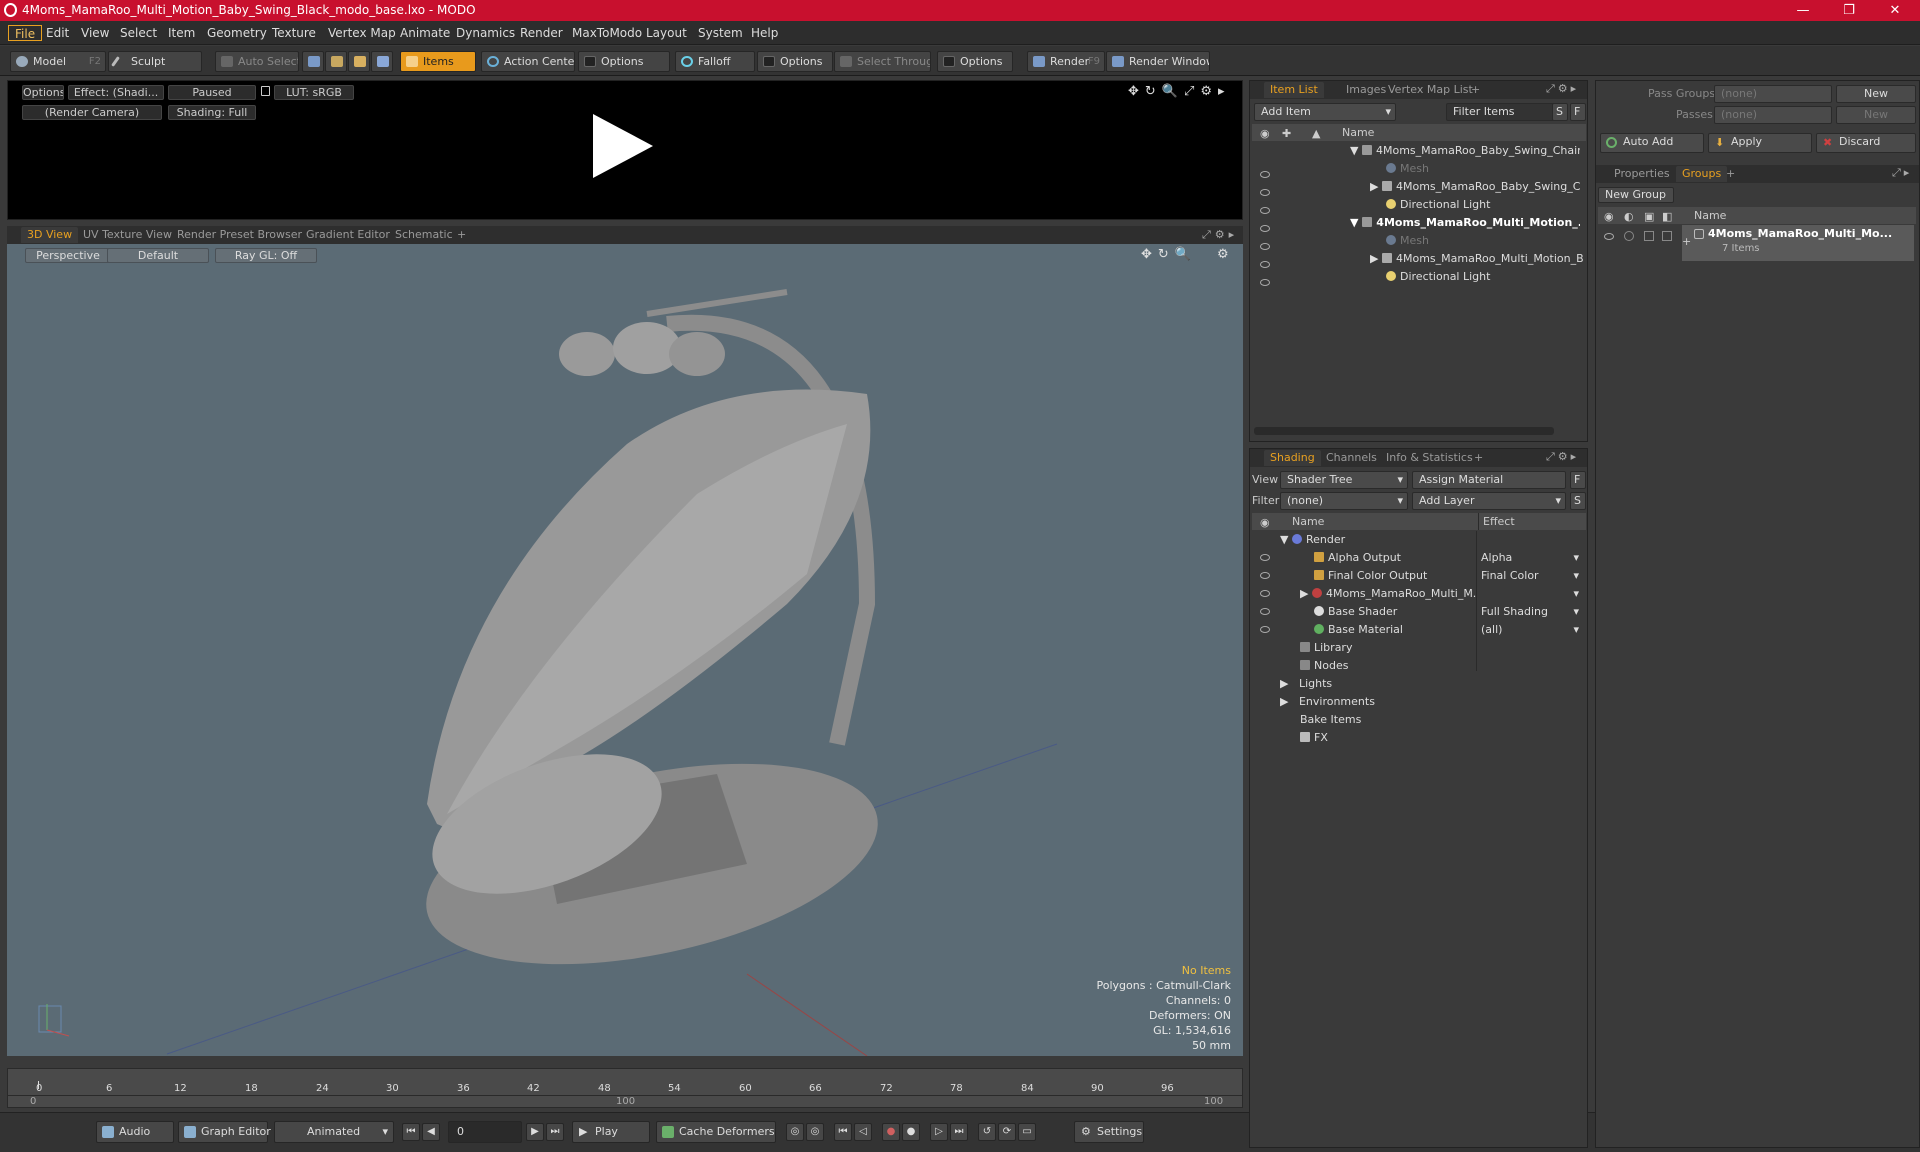  I want to click on filter-f-button: F, so click(1578, 112).